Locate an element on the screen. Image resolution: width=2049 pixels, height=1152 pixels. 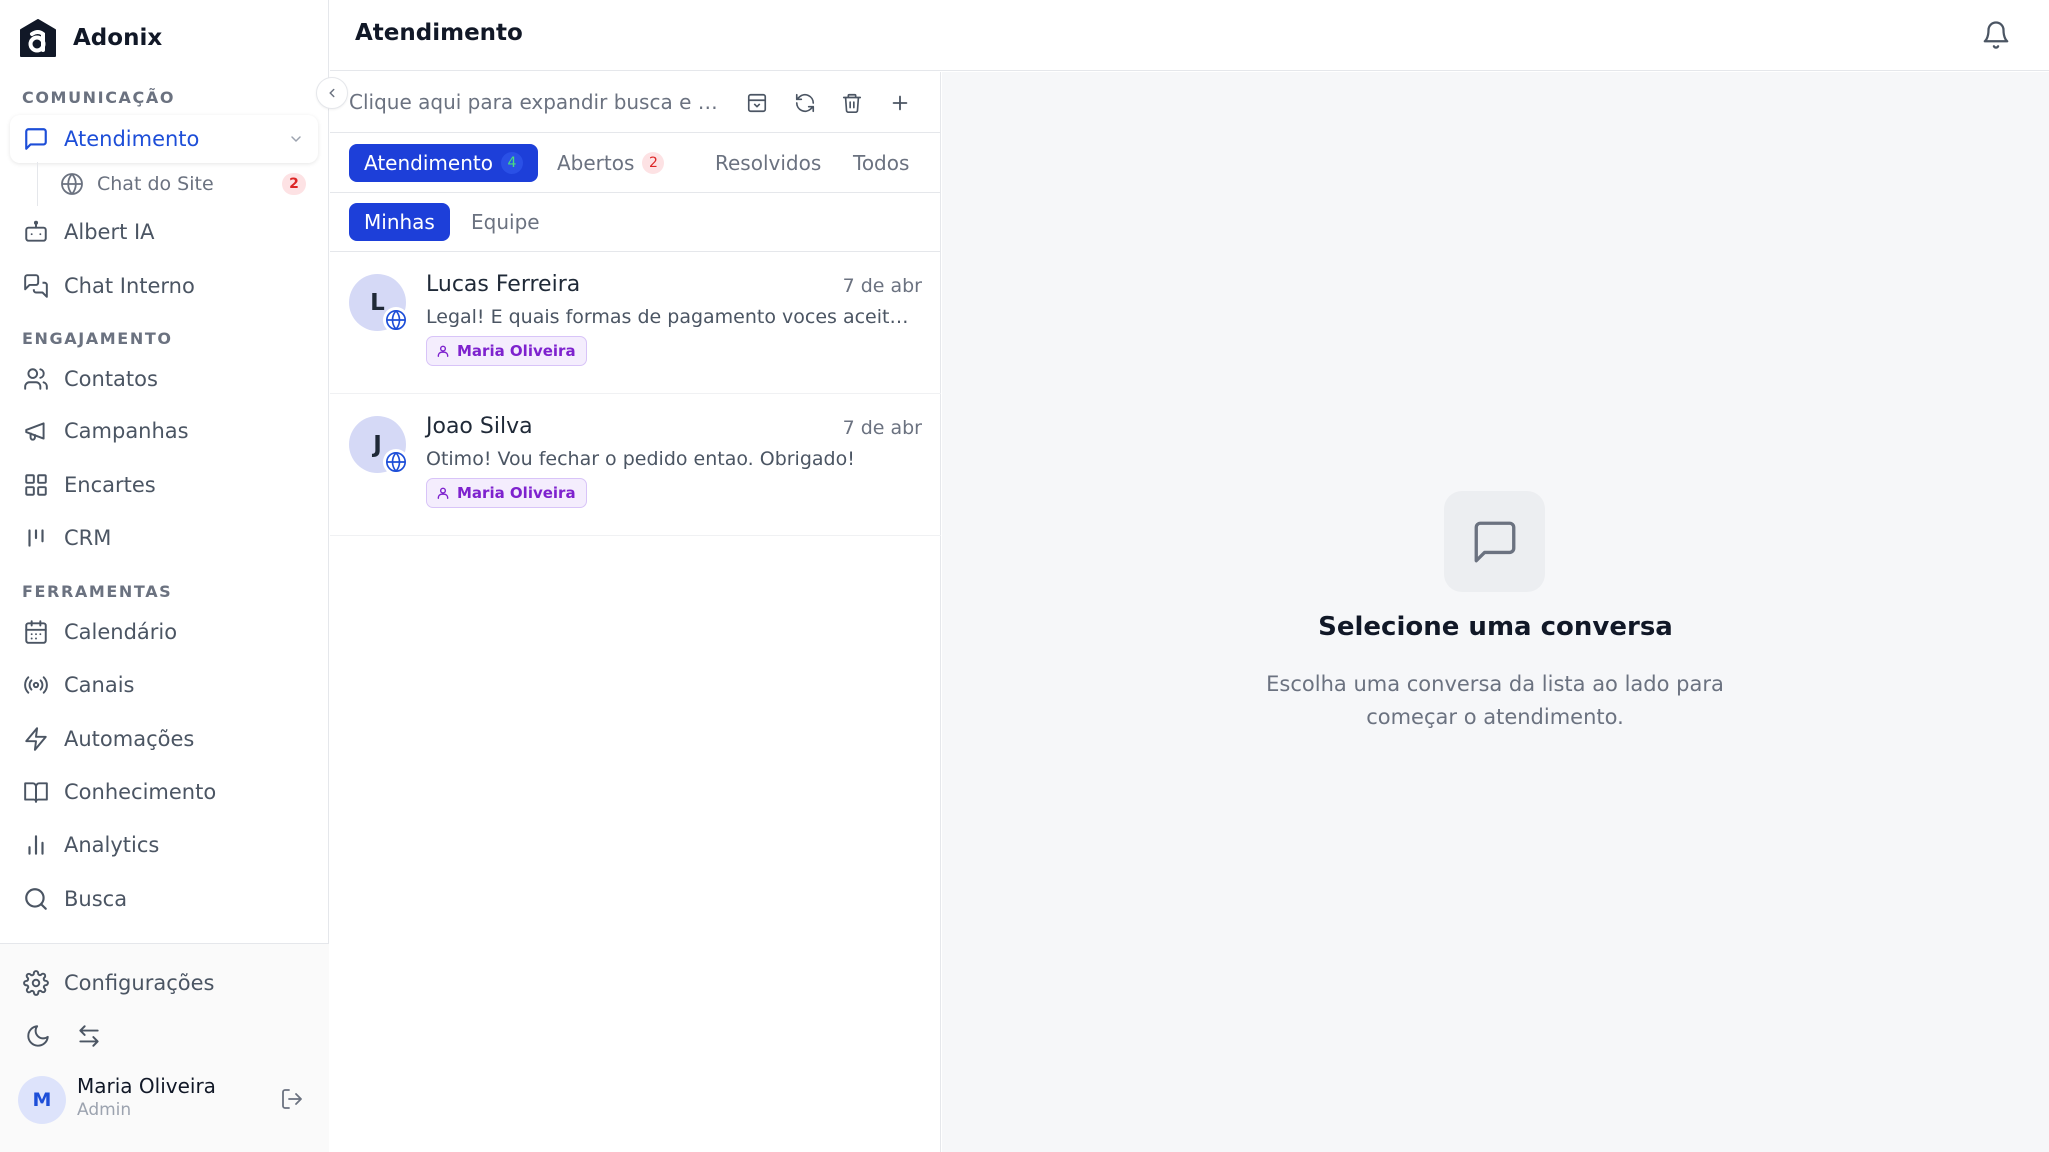
ownership-tabs: Minhas Equipe is located at coordinates (635, 222).